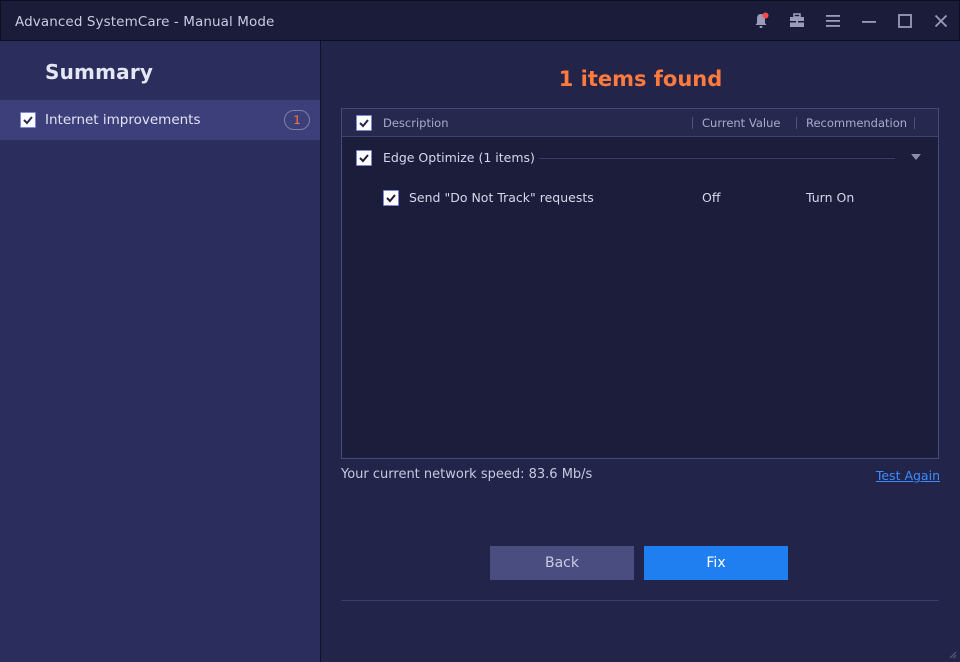 The height and width of the screenshot is (662, 960). I want to click on maximize-icon, so click(905, 21).